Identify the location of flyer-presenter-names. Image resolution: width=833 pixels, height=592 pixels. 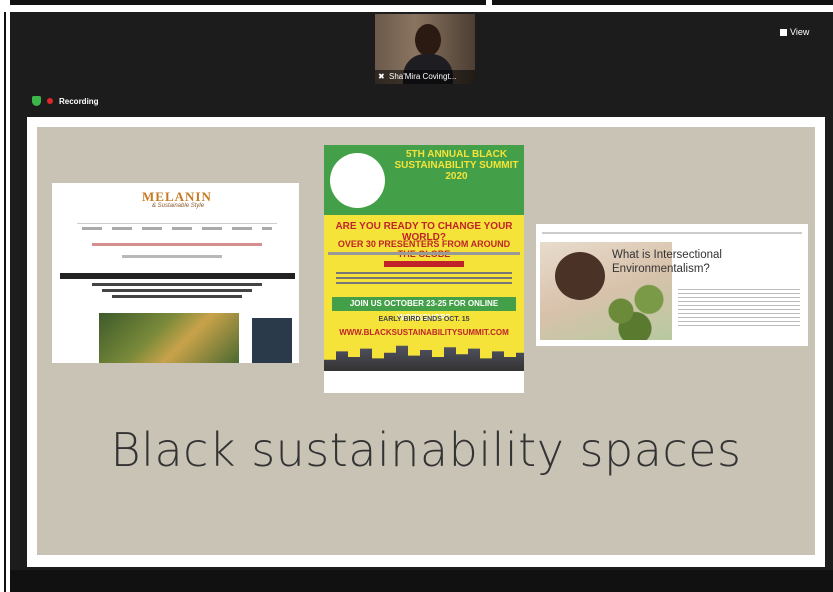
(424, 278).